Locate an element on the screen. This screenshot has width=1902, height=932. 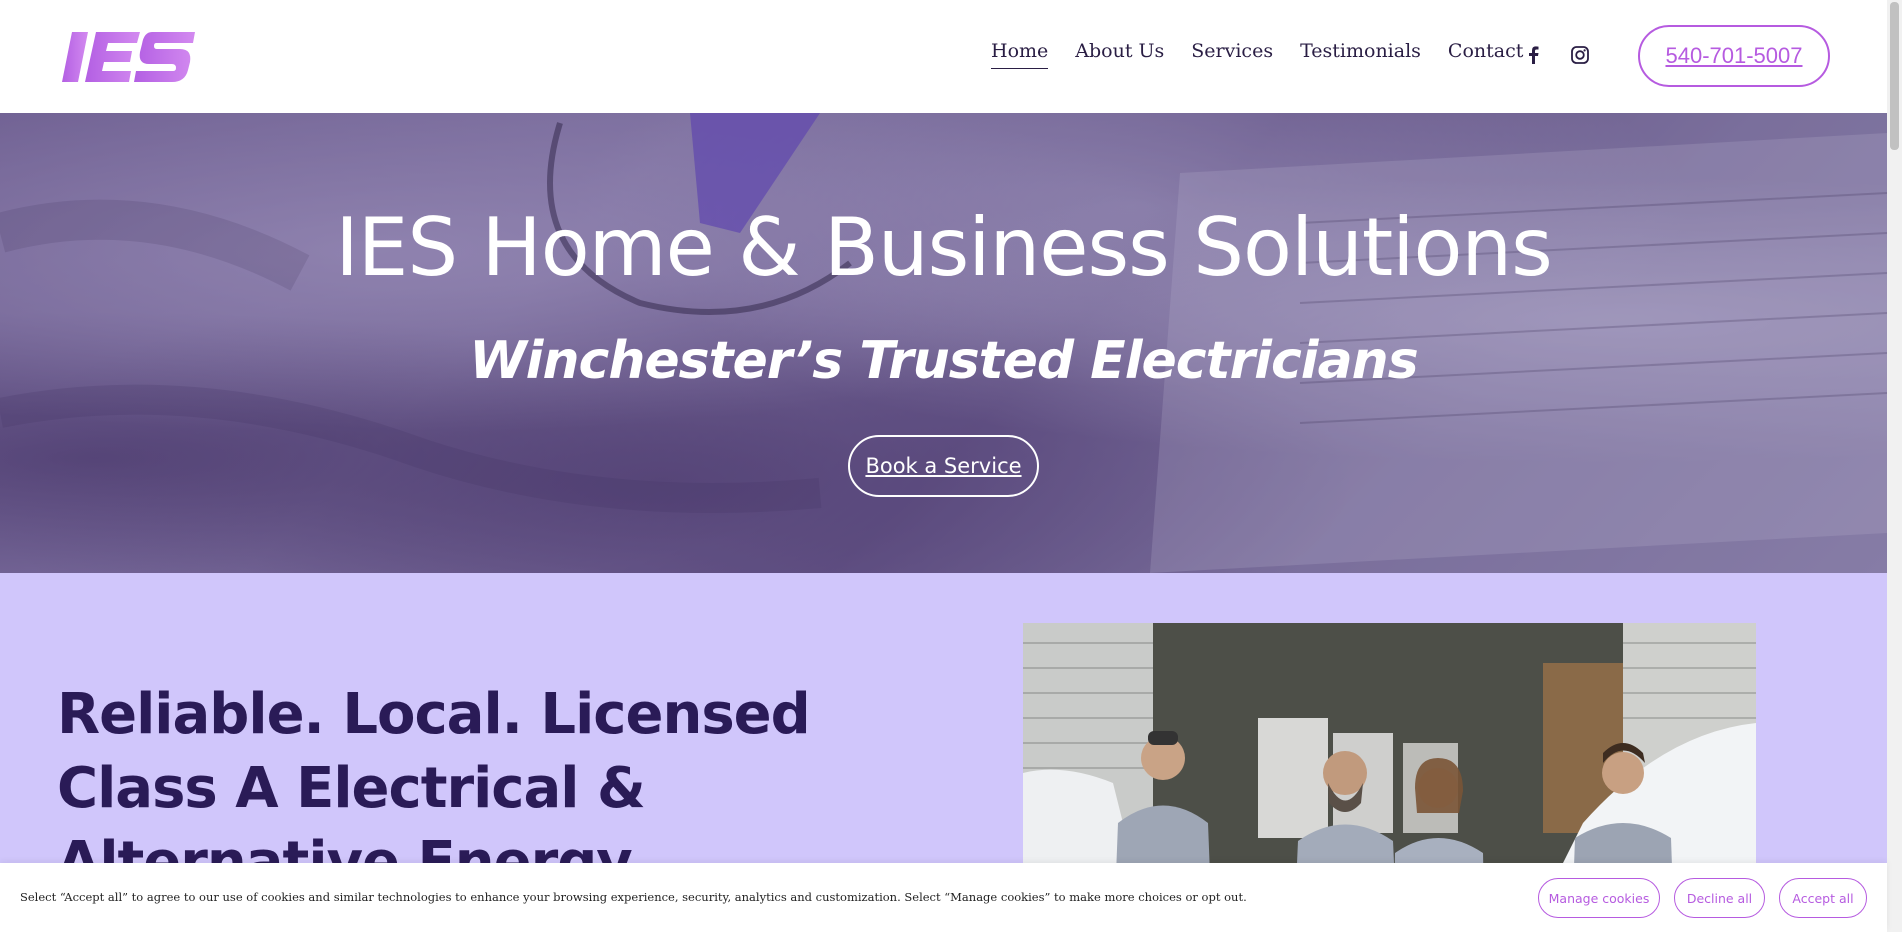
facebook-icon is located at coordinates (1533, 55).